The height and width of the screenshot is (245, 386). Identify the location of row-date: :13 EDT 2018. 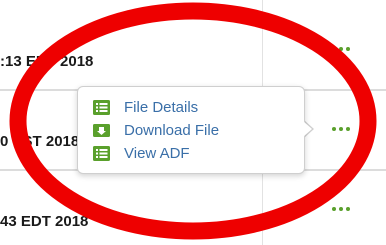
(47, 61).